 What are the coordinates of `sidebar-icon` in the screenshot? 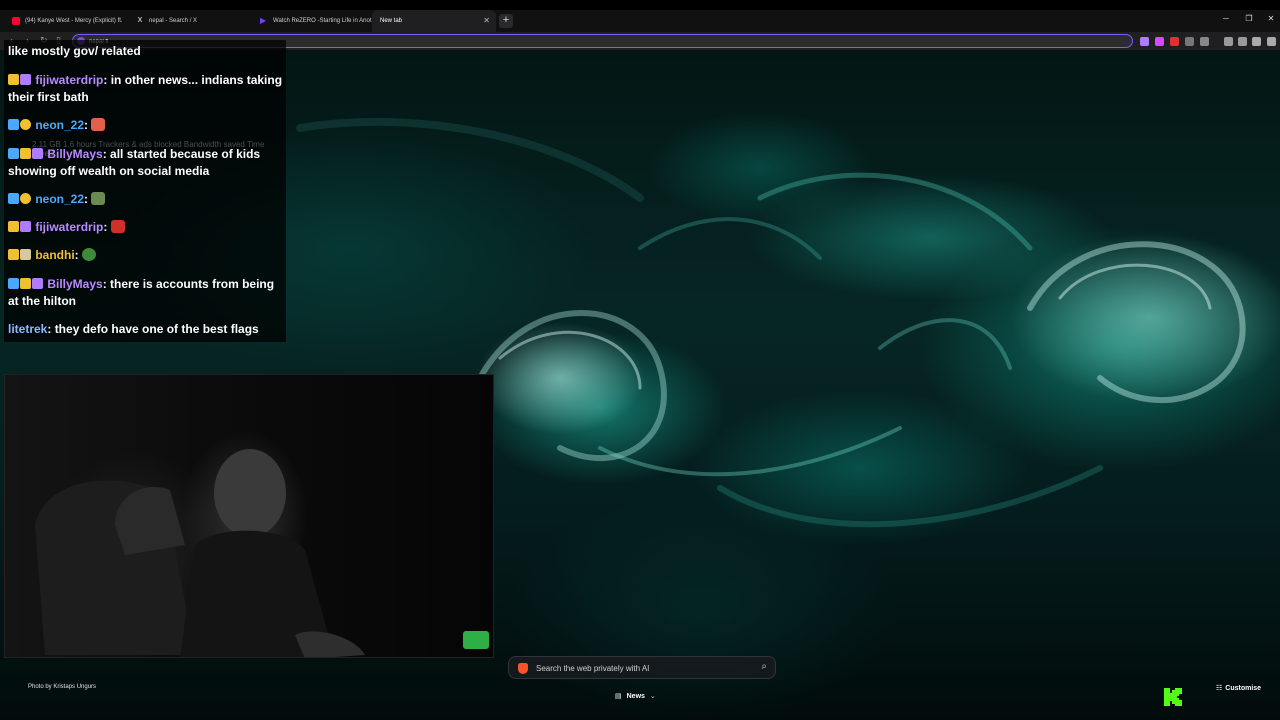 It's located at (1242, 41).